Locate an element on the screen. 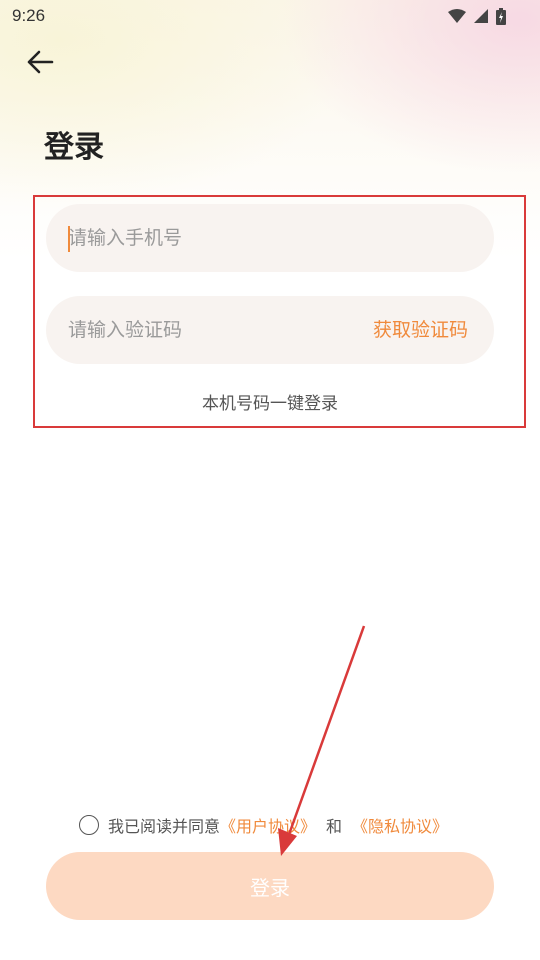 This screenshot has width=540, height=960. phone-input is located at coordinates (213, 238).